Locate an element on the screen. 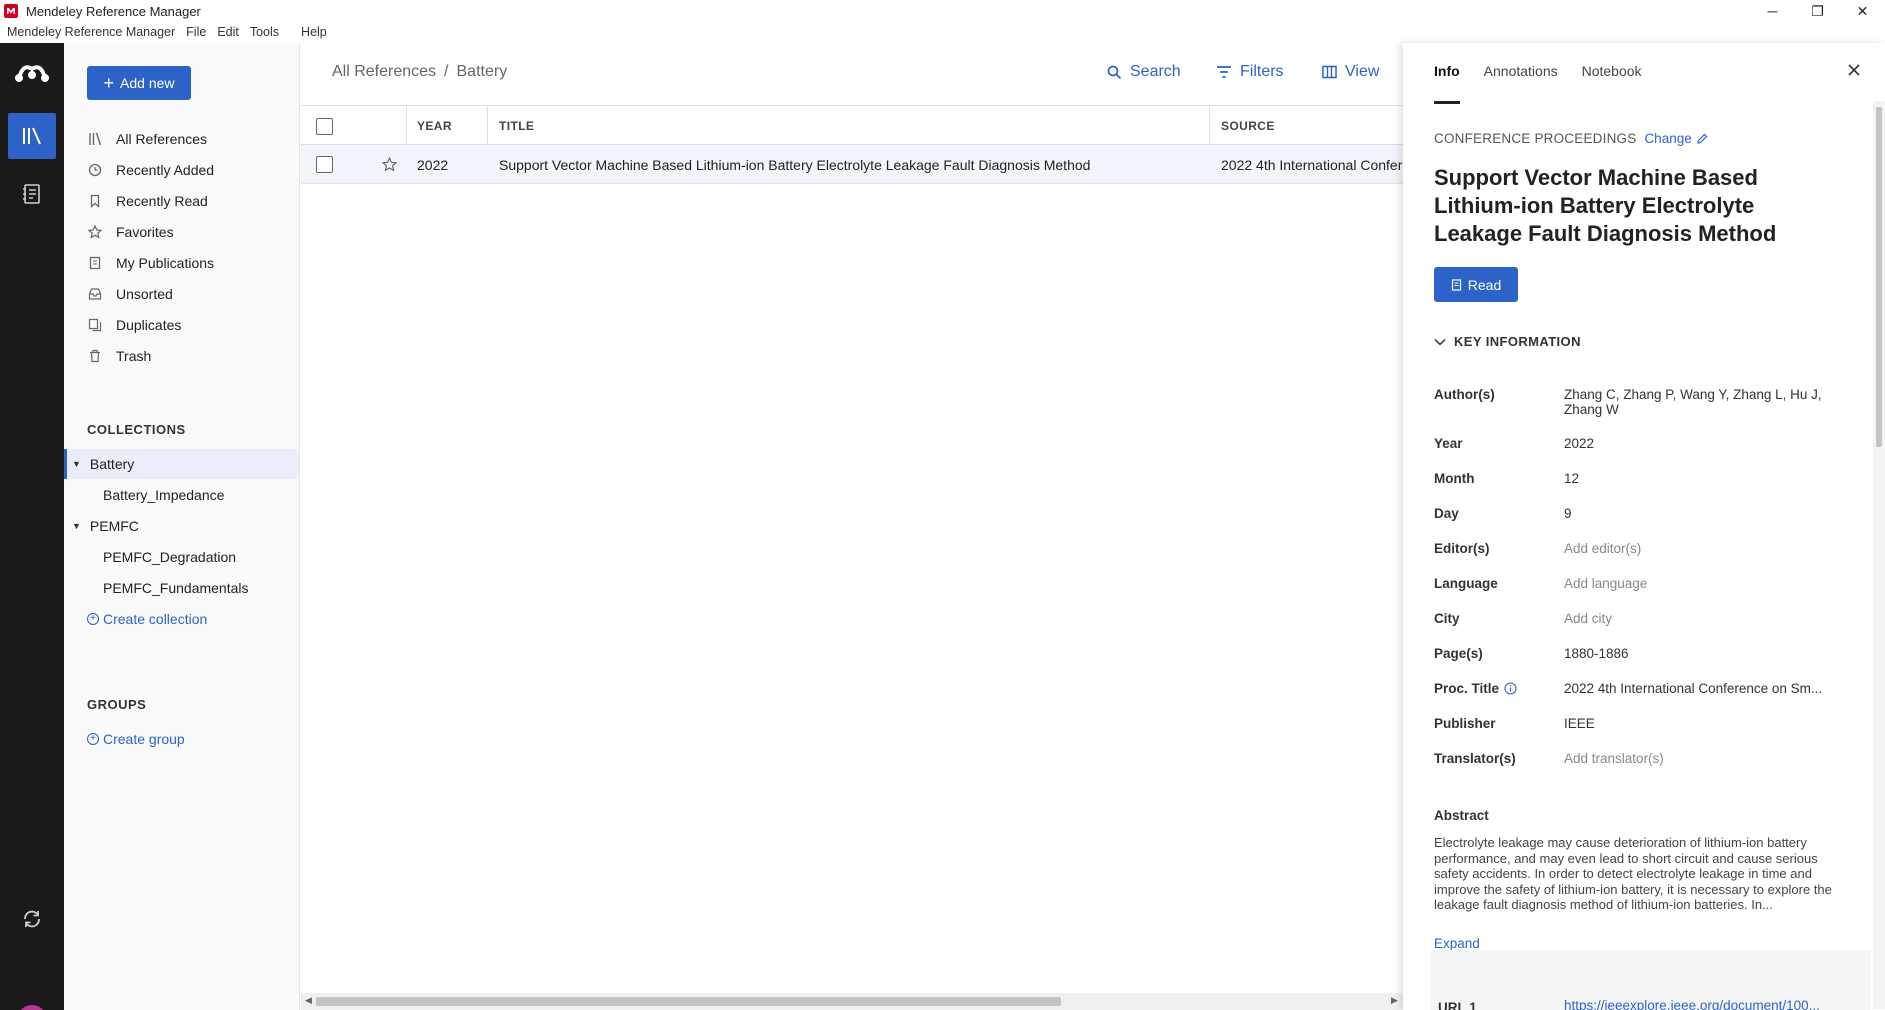 The width and height of the screenshot is (1885, 1010). restore-button: ❐ is located at coordinates (1817, 11).